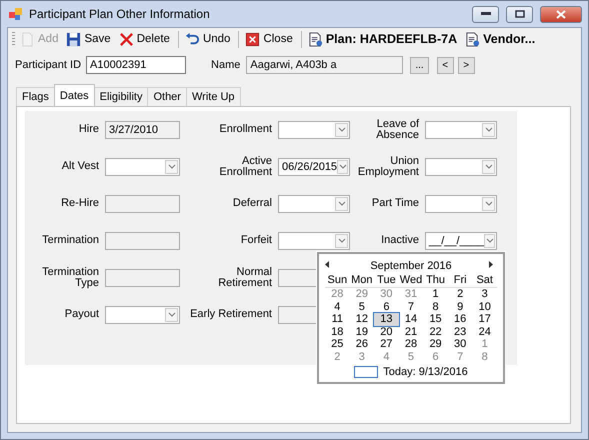 The width and height of the screenshot is (589, 440). I want to click on weekday-label: Mon, so click(362, 281).